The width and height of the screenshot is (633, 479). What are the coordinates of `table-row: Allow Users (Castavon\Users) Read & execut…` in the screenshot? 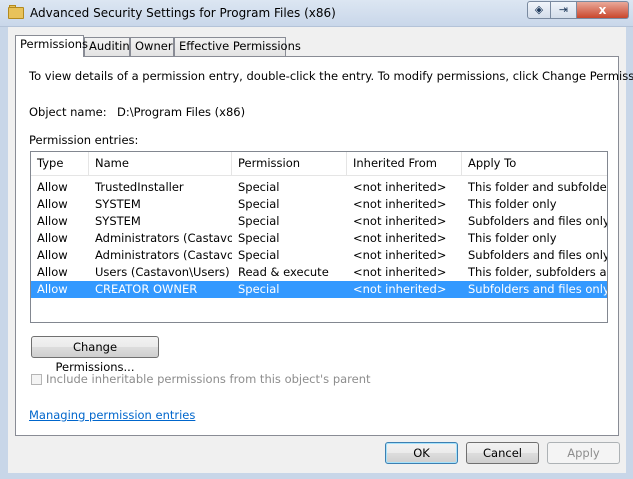 It's located at (319, 272).